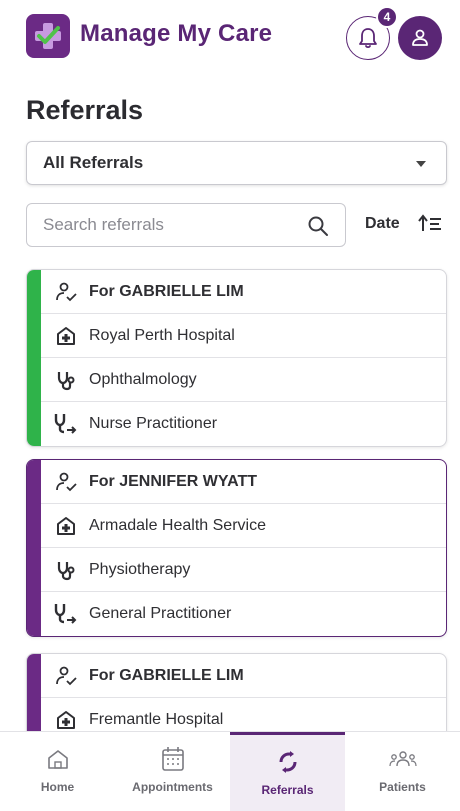 The height and width of the screenshot is (811, 460). What do you see at coordinates (402, 759) in the screenshot?
I see `patients-icon` at bounding box center [402, 759].